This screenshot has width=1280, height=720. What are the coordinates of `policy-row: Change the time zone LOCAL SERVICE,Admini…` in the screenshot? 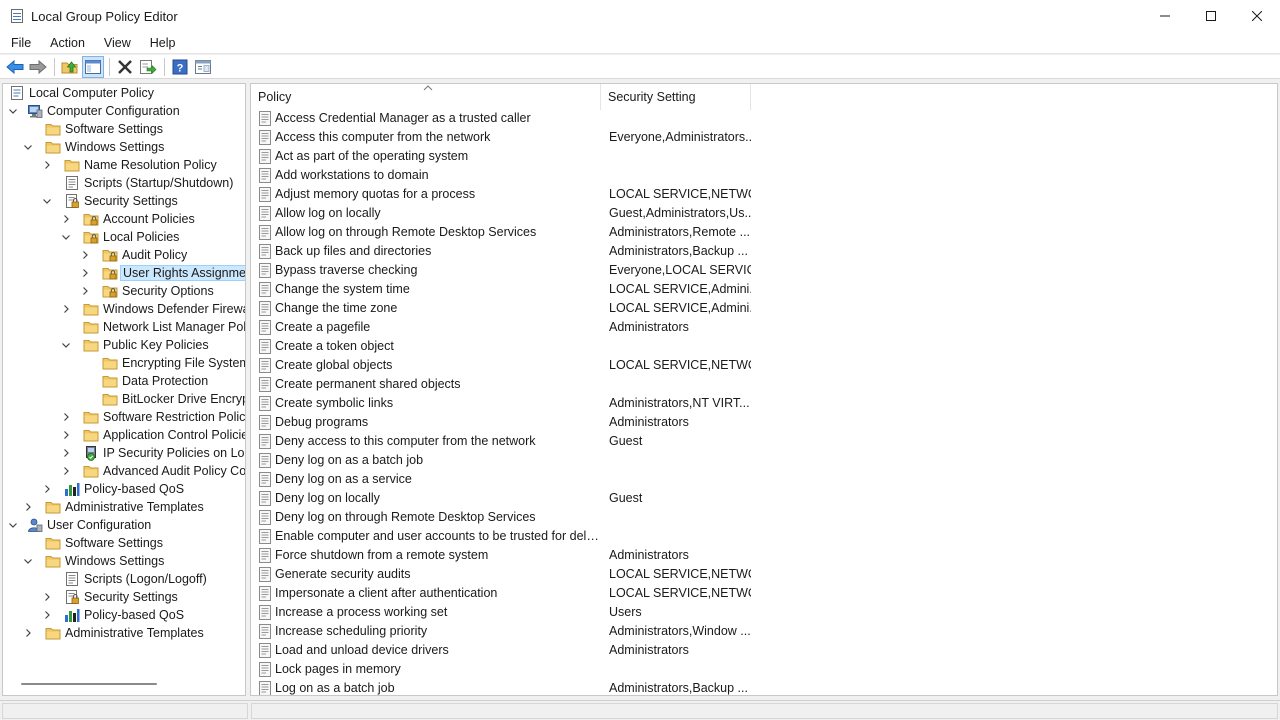 It's located at (764, 308).